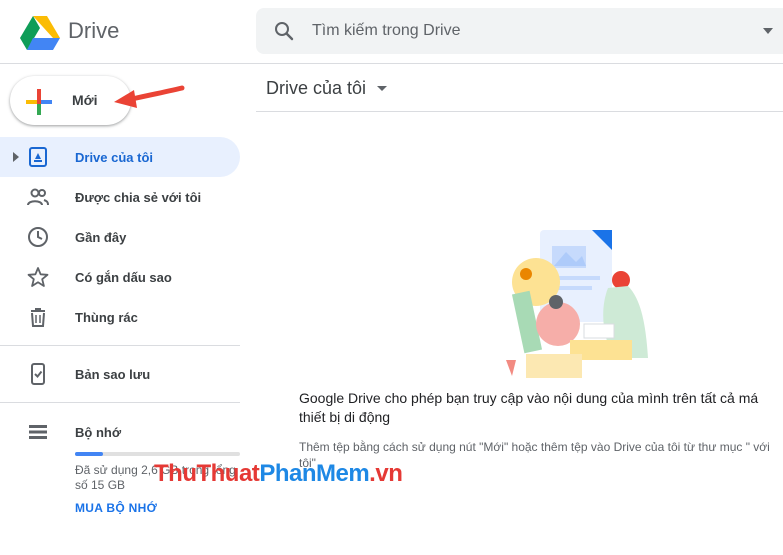  What do you see at coordinates (93, 31) in the screenshot?
I see `app-brand: Drive` at bounding box center [93, 31].